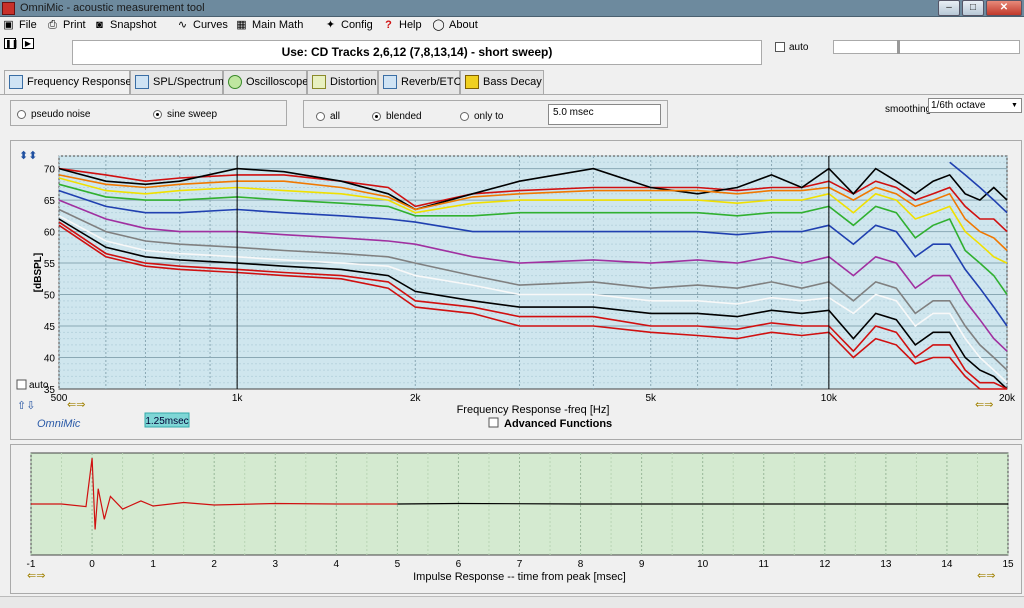 This screenshot has height=608, width=1024. I want to click on frequency-response-icon, so click(16, 82).